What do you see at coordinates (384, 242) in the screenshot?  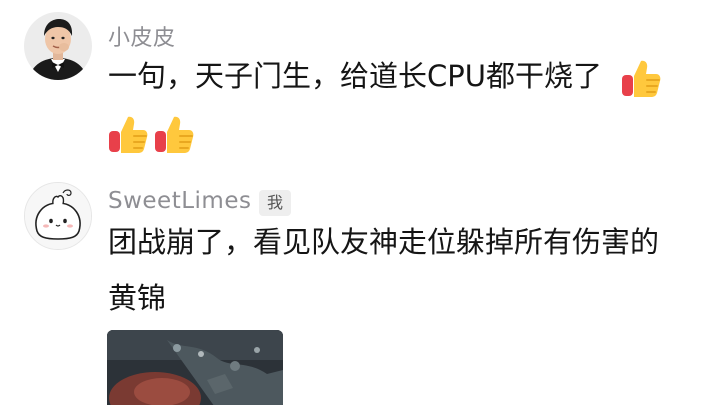 I see `comment-text-line: 团战崩了，看见队友神走位躲掉所有伤害的` at bounding box center [384, 242].